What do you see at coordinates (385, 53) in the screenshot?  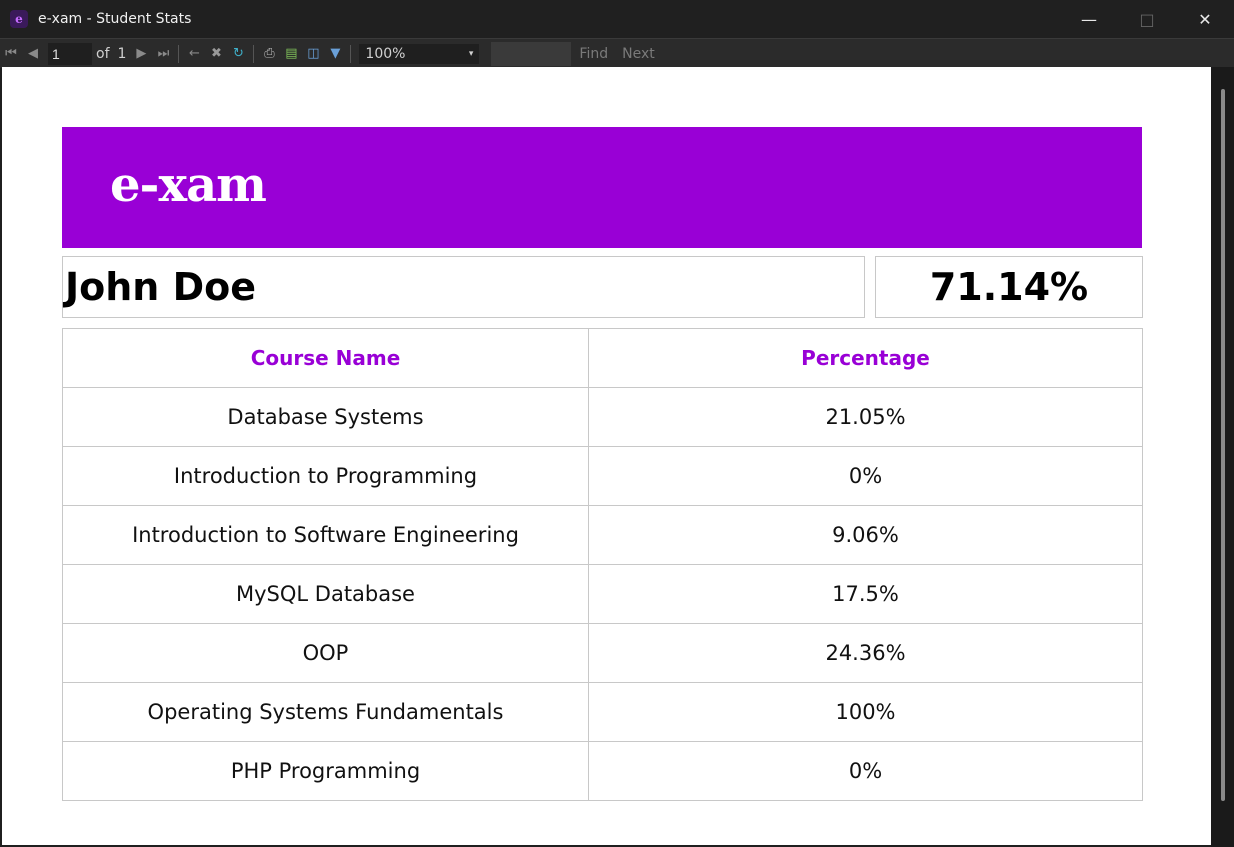 I see `zoom-value: 100%` at bounding box center [385, 53].